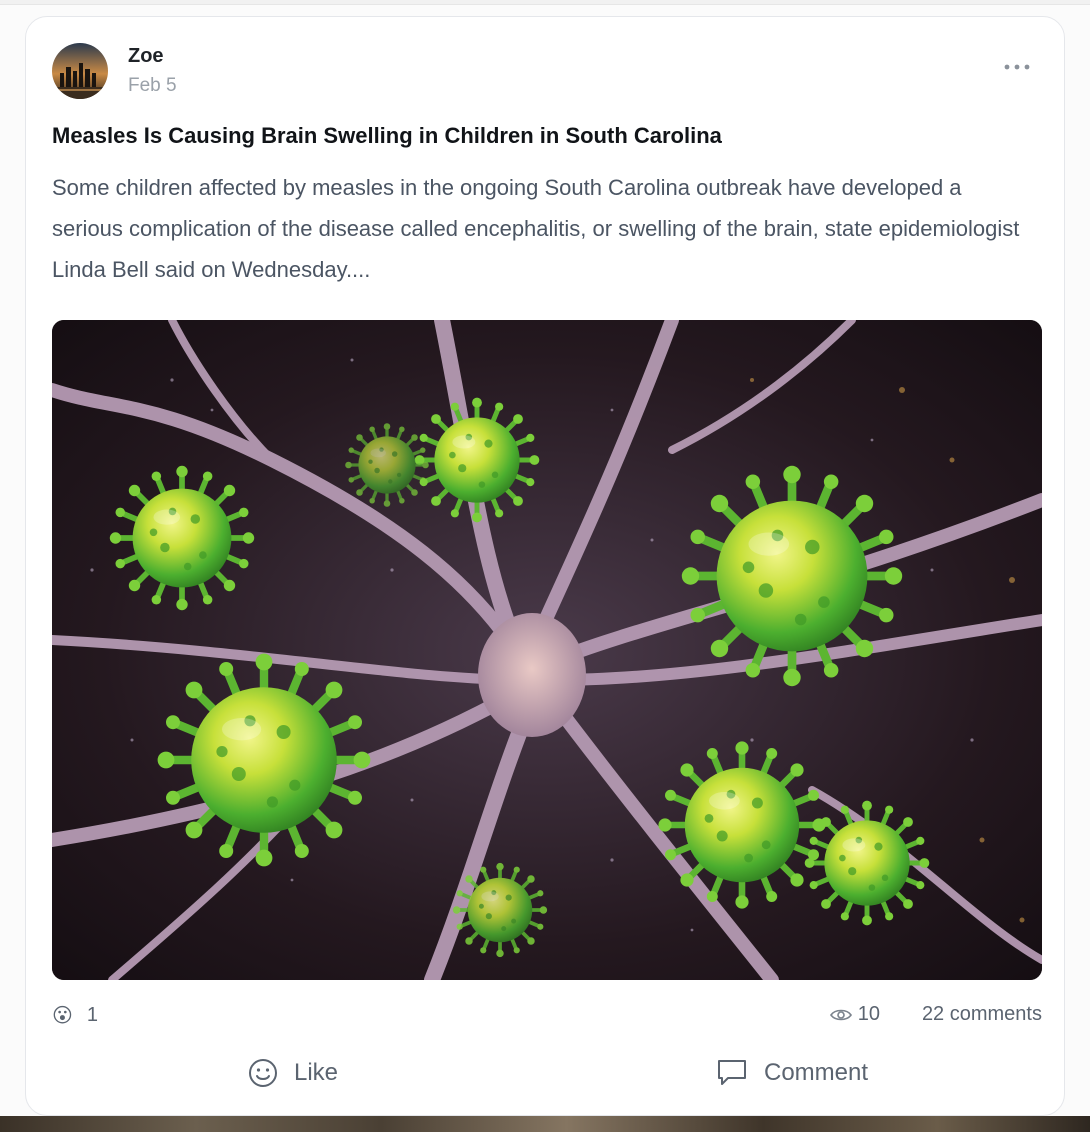 This screenshot has width=1090, height=1132. I want to click on next-post-preview, so click(545, 1124).